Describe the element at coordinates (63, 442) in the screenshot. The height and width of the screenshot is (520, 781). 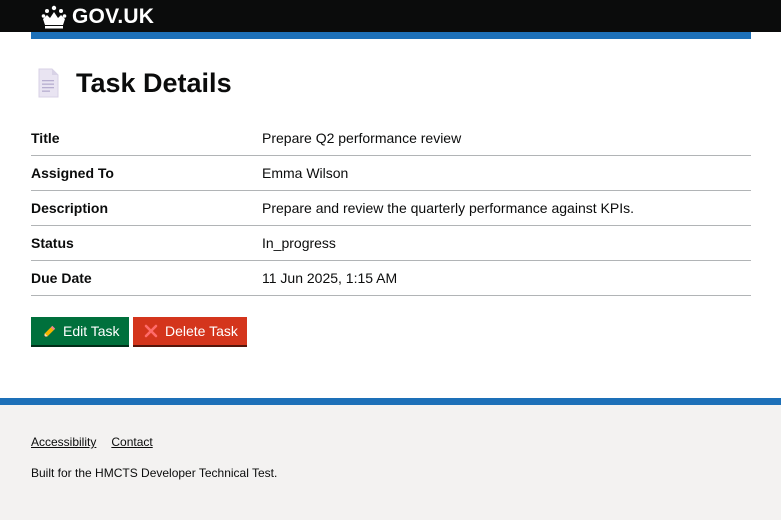
I see `footer-link-accessibility: Accessibility` at that location.